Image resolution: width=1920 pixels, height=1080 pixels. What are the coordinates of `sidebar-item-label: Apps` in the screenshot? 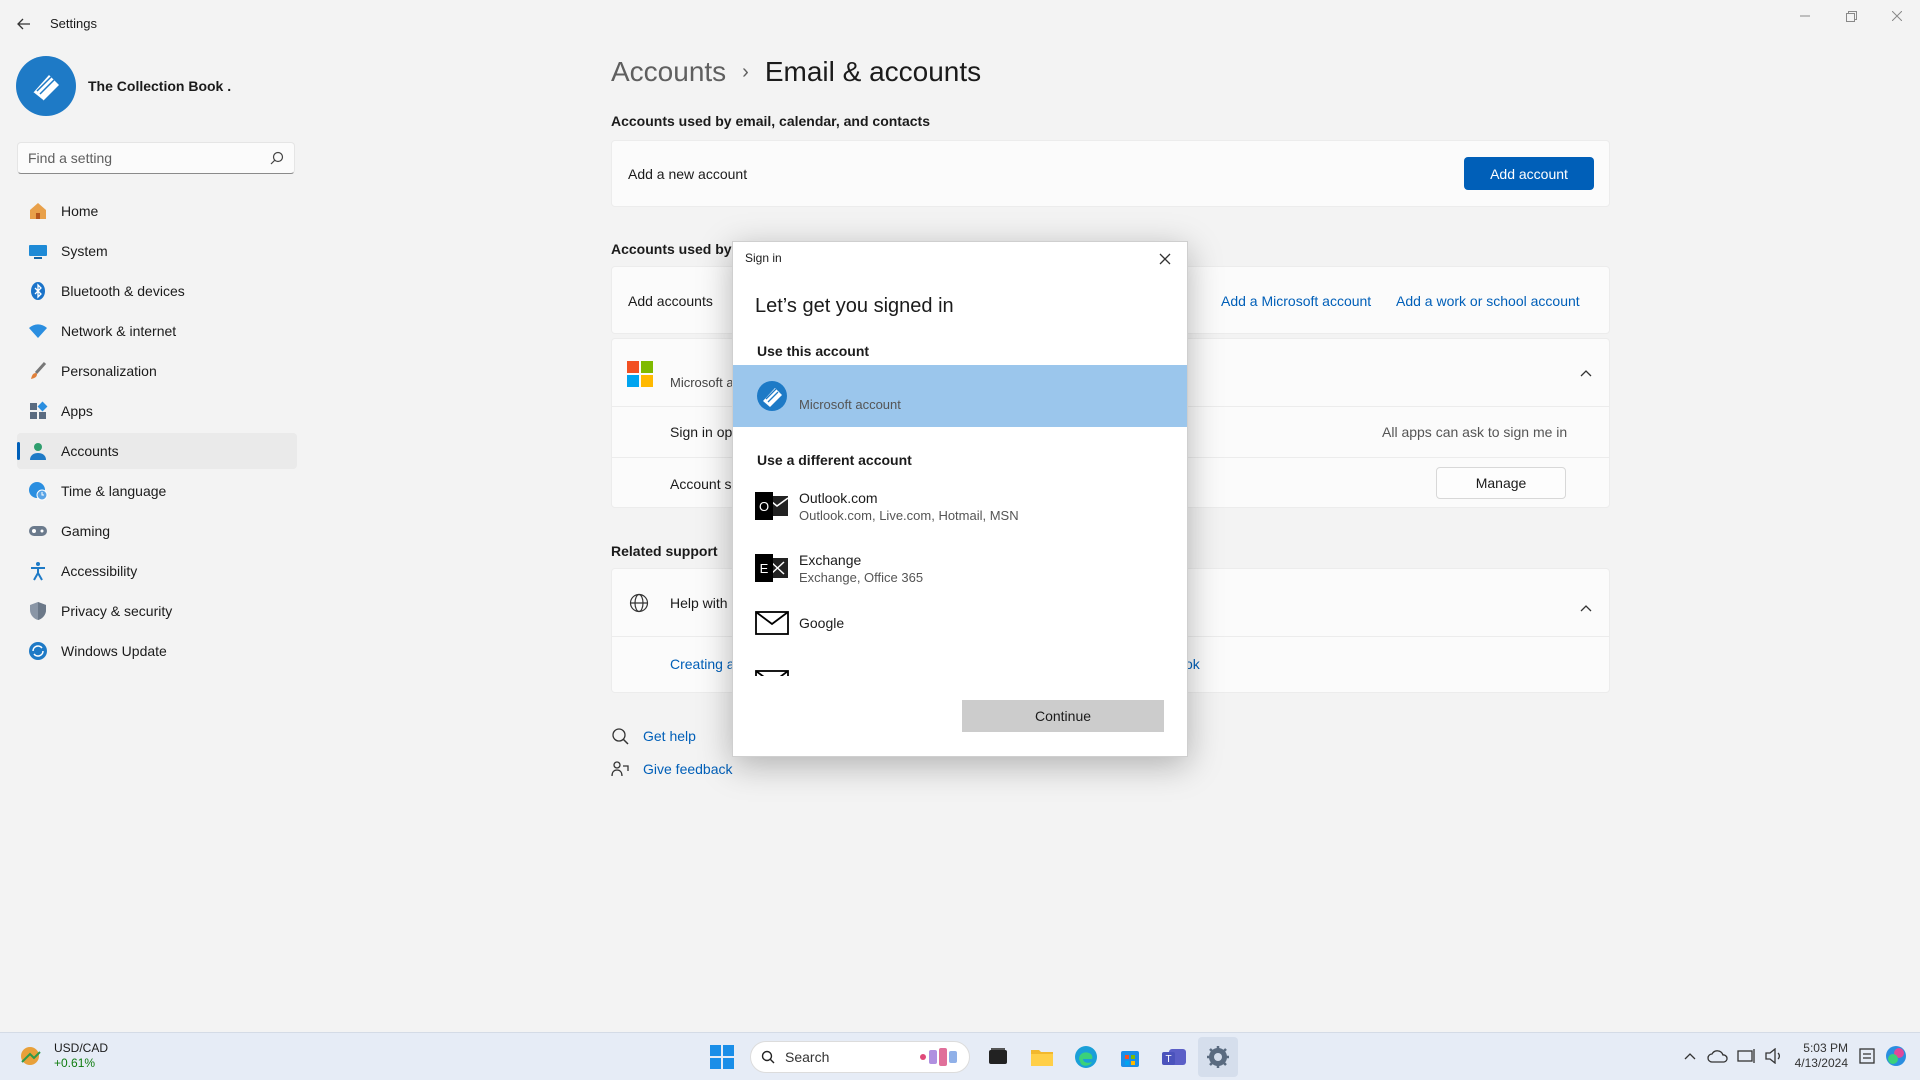 It's located at (77, 411).